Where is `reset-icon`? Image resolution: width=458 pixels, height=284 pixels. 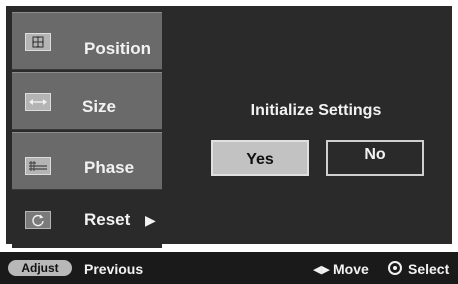
reset-icon is located at coordinates (38, 220).